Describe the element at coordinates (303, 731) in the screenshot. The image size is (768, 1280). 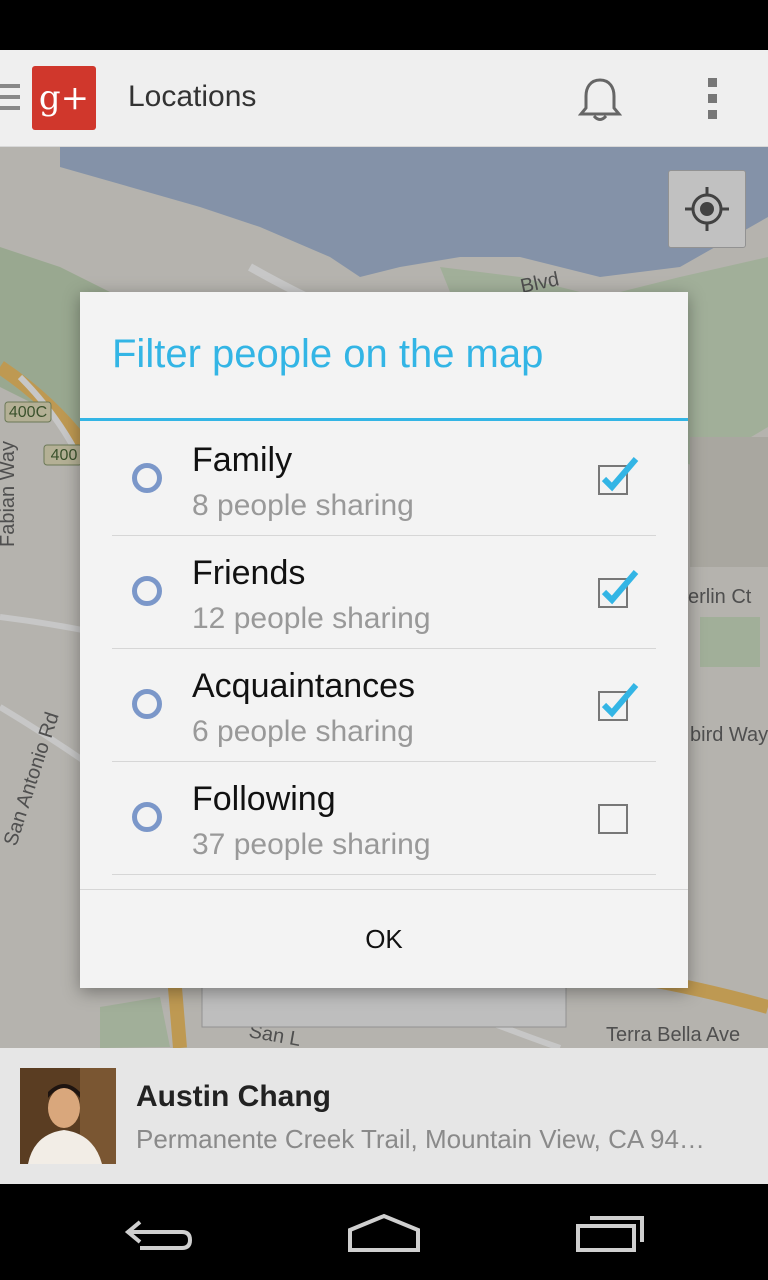
I see `filter-row-count: 6 people sharing` at that location.